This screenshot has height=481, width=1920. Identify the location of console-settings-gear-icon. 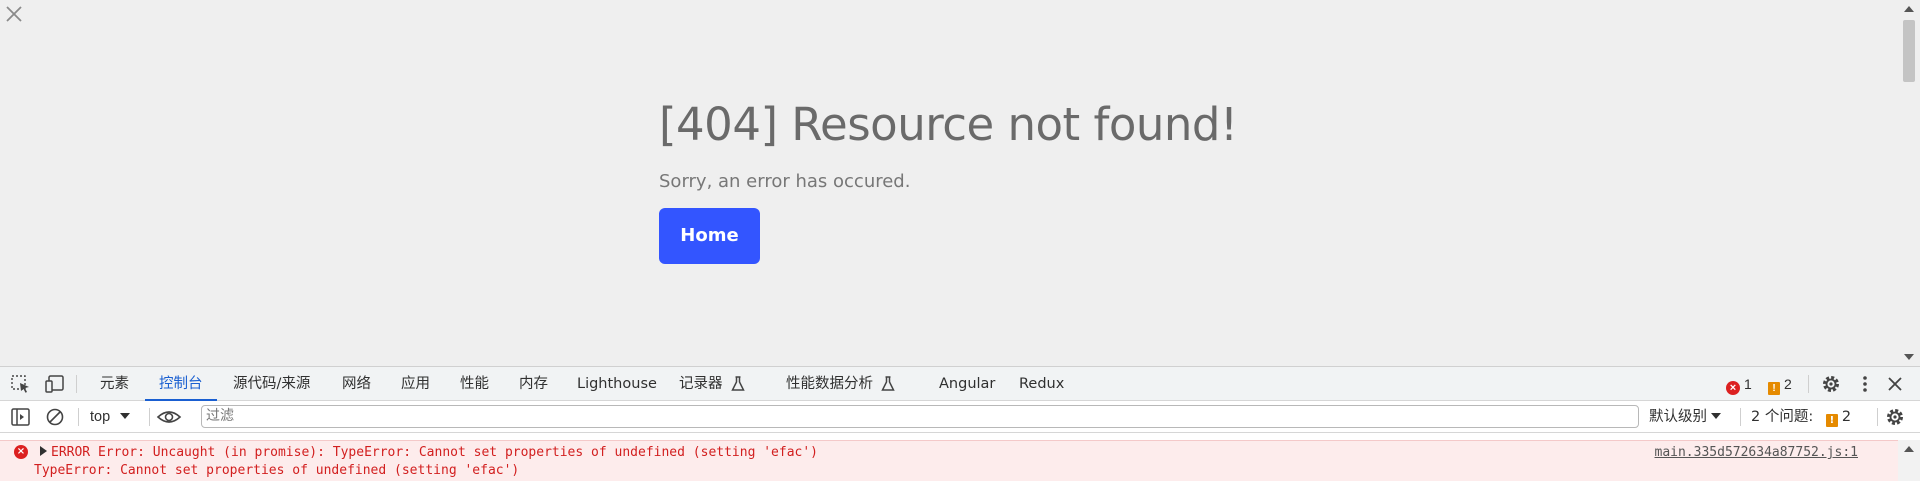
(1895, 417).